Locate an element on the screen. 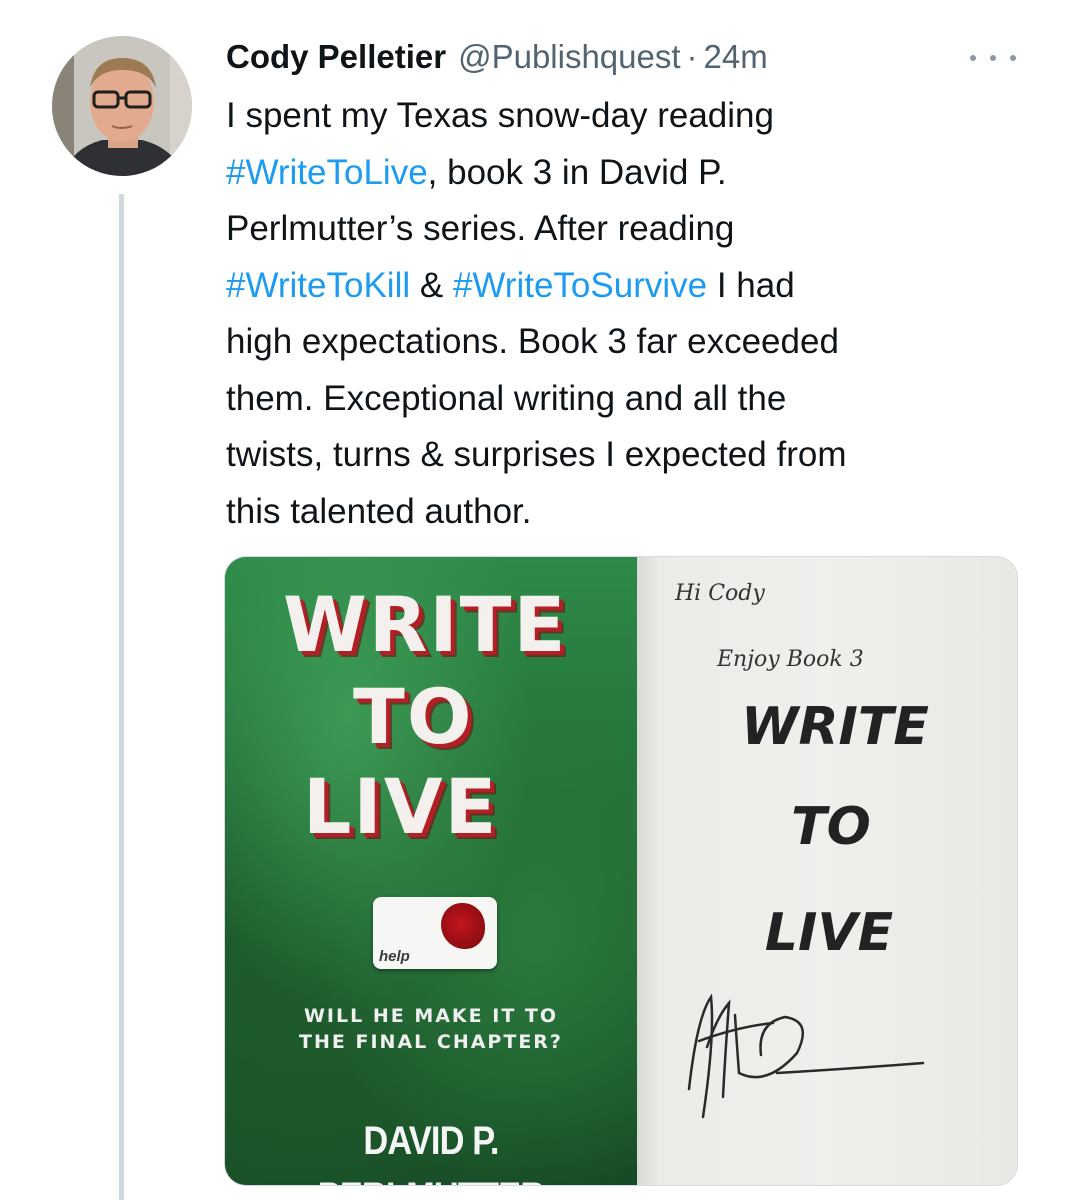 This screenshot has width=1067, height=1200. hashtag-link: #WriteToSurvive is located at coordinates (580, 285).